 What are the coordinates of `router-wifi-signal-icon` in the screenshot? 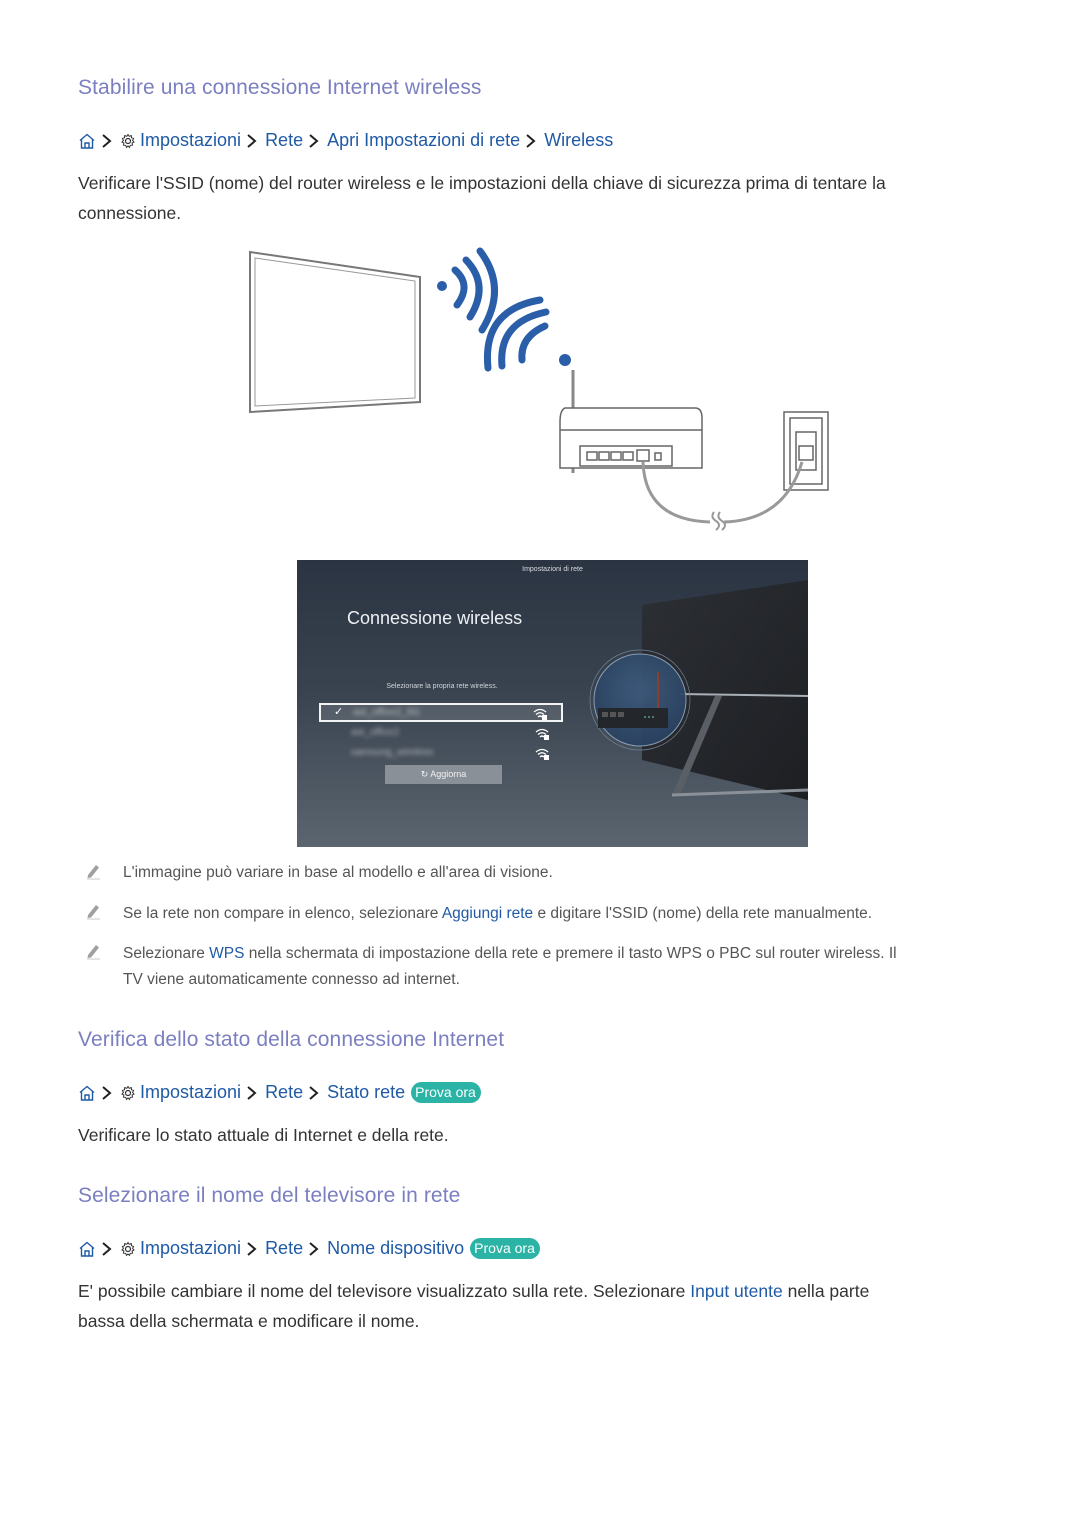 It's located at (527, 334).